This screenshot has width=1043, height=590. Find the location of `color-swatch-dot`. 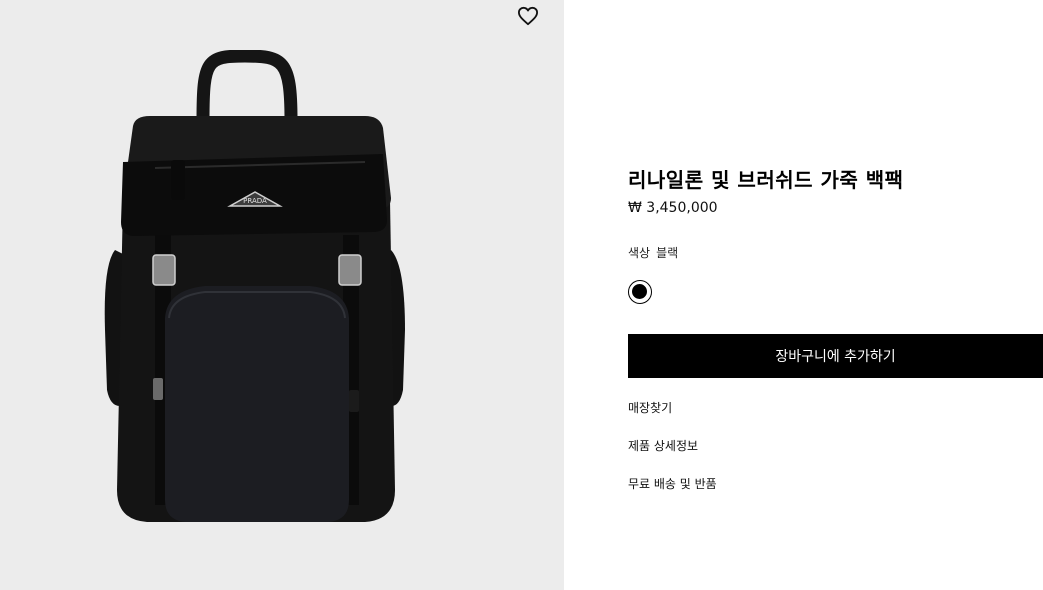

color-swatch-dot is located at coordinates (639, 291).